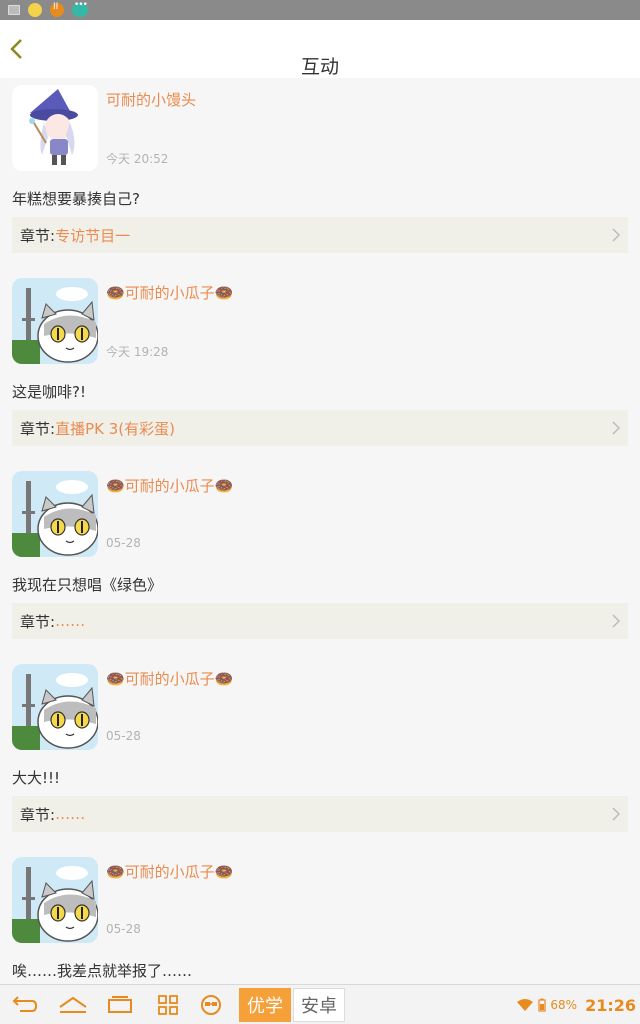  What do you see at coordinates (542, 1005) in the screenshot?
I see `battery-icon` at bounding box center [542, 1005].